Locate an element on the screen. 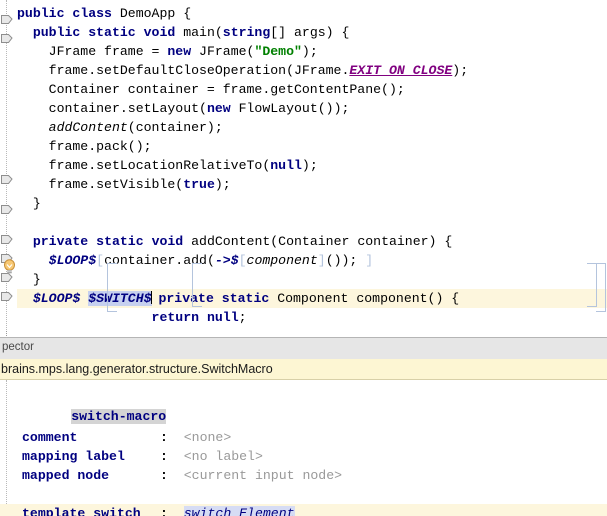  inspector-property-row: template switch: switch_Element is located at coordinates (303, 510).